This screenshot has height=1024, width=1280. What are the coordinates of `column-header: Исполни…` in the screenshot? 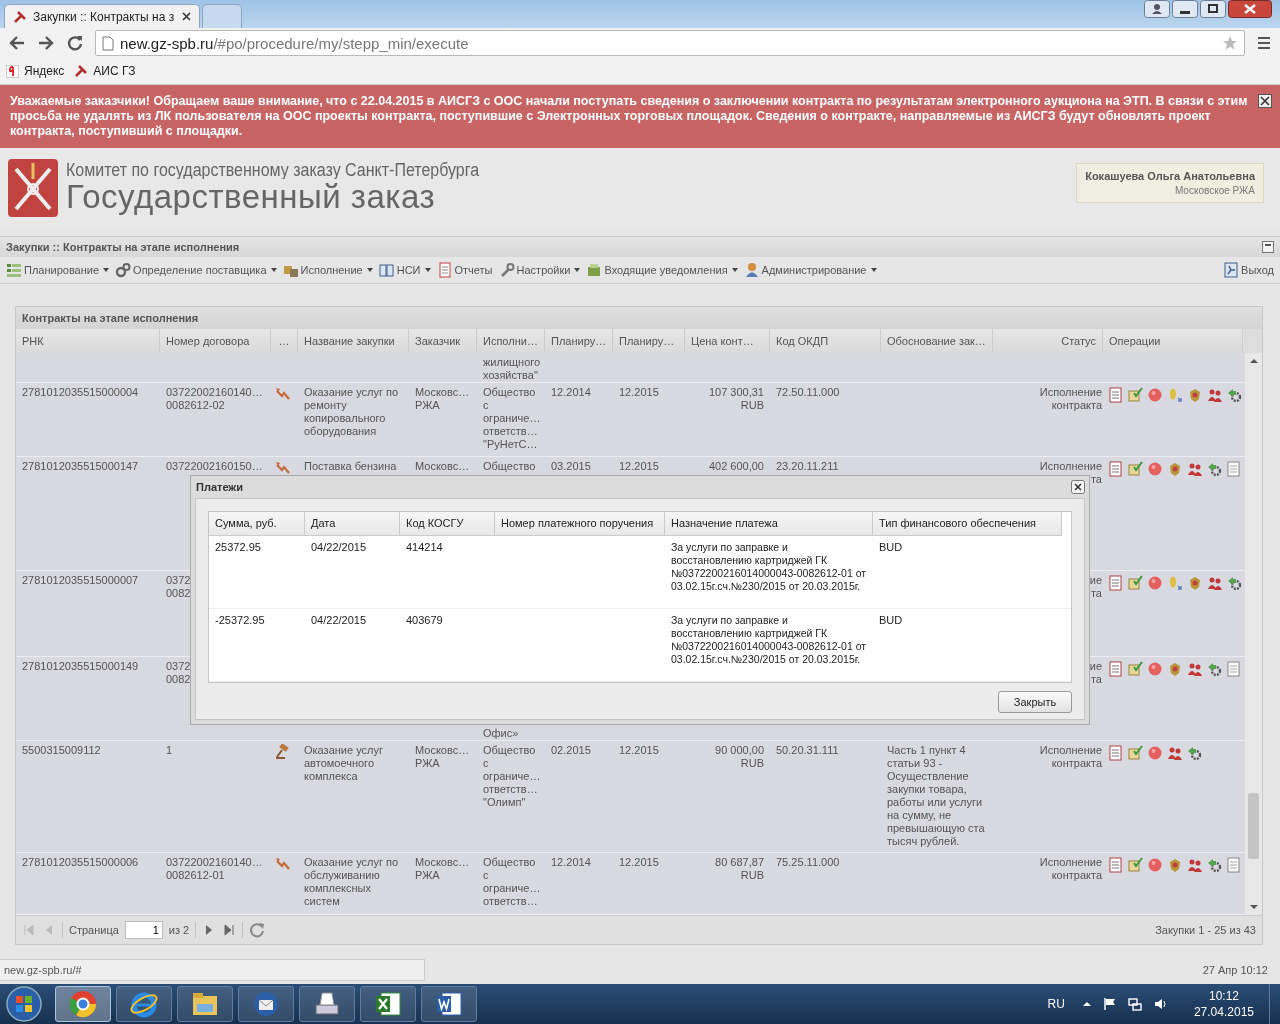 It's located at (511, 341).